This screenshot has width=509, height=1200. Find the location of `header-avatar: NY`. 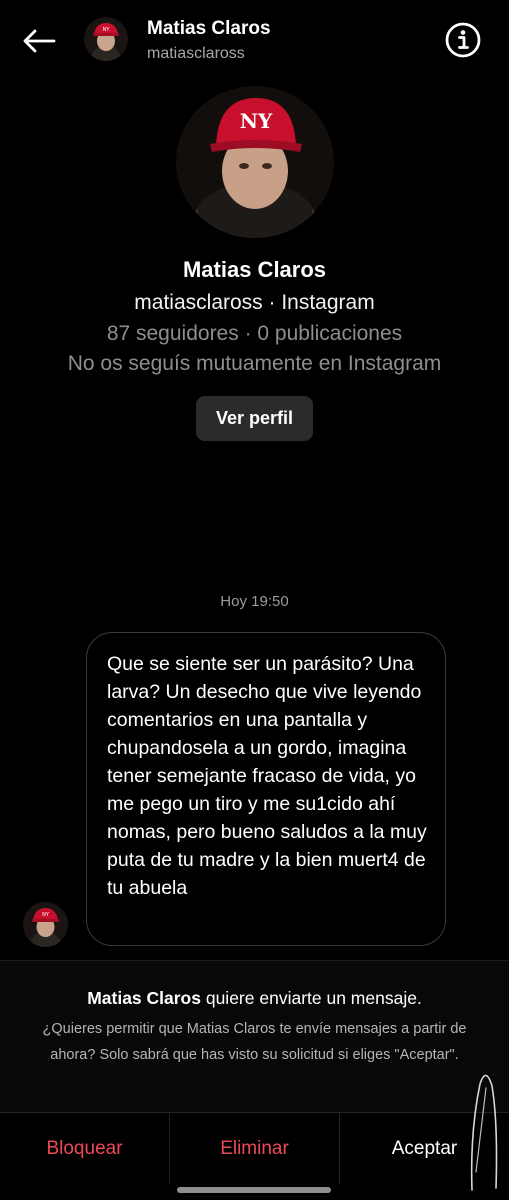

header-avatar: NY is located at coordinates (106, 39).